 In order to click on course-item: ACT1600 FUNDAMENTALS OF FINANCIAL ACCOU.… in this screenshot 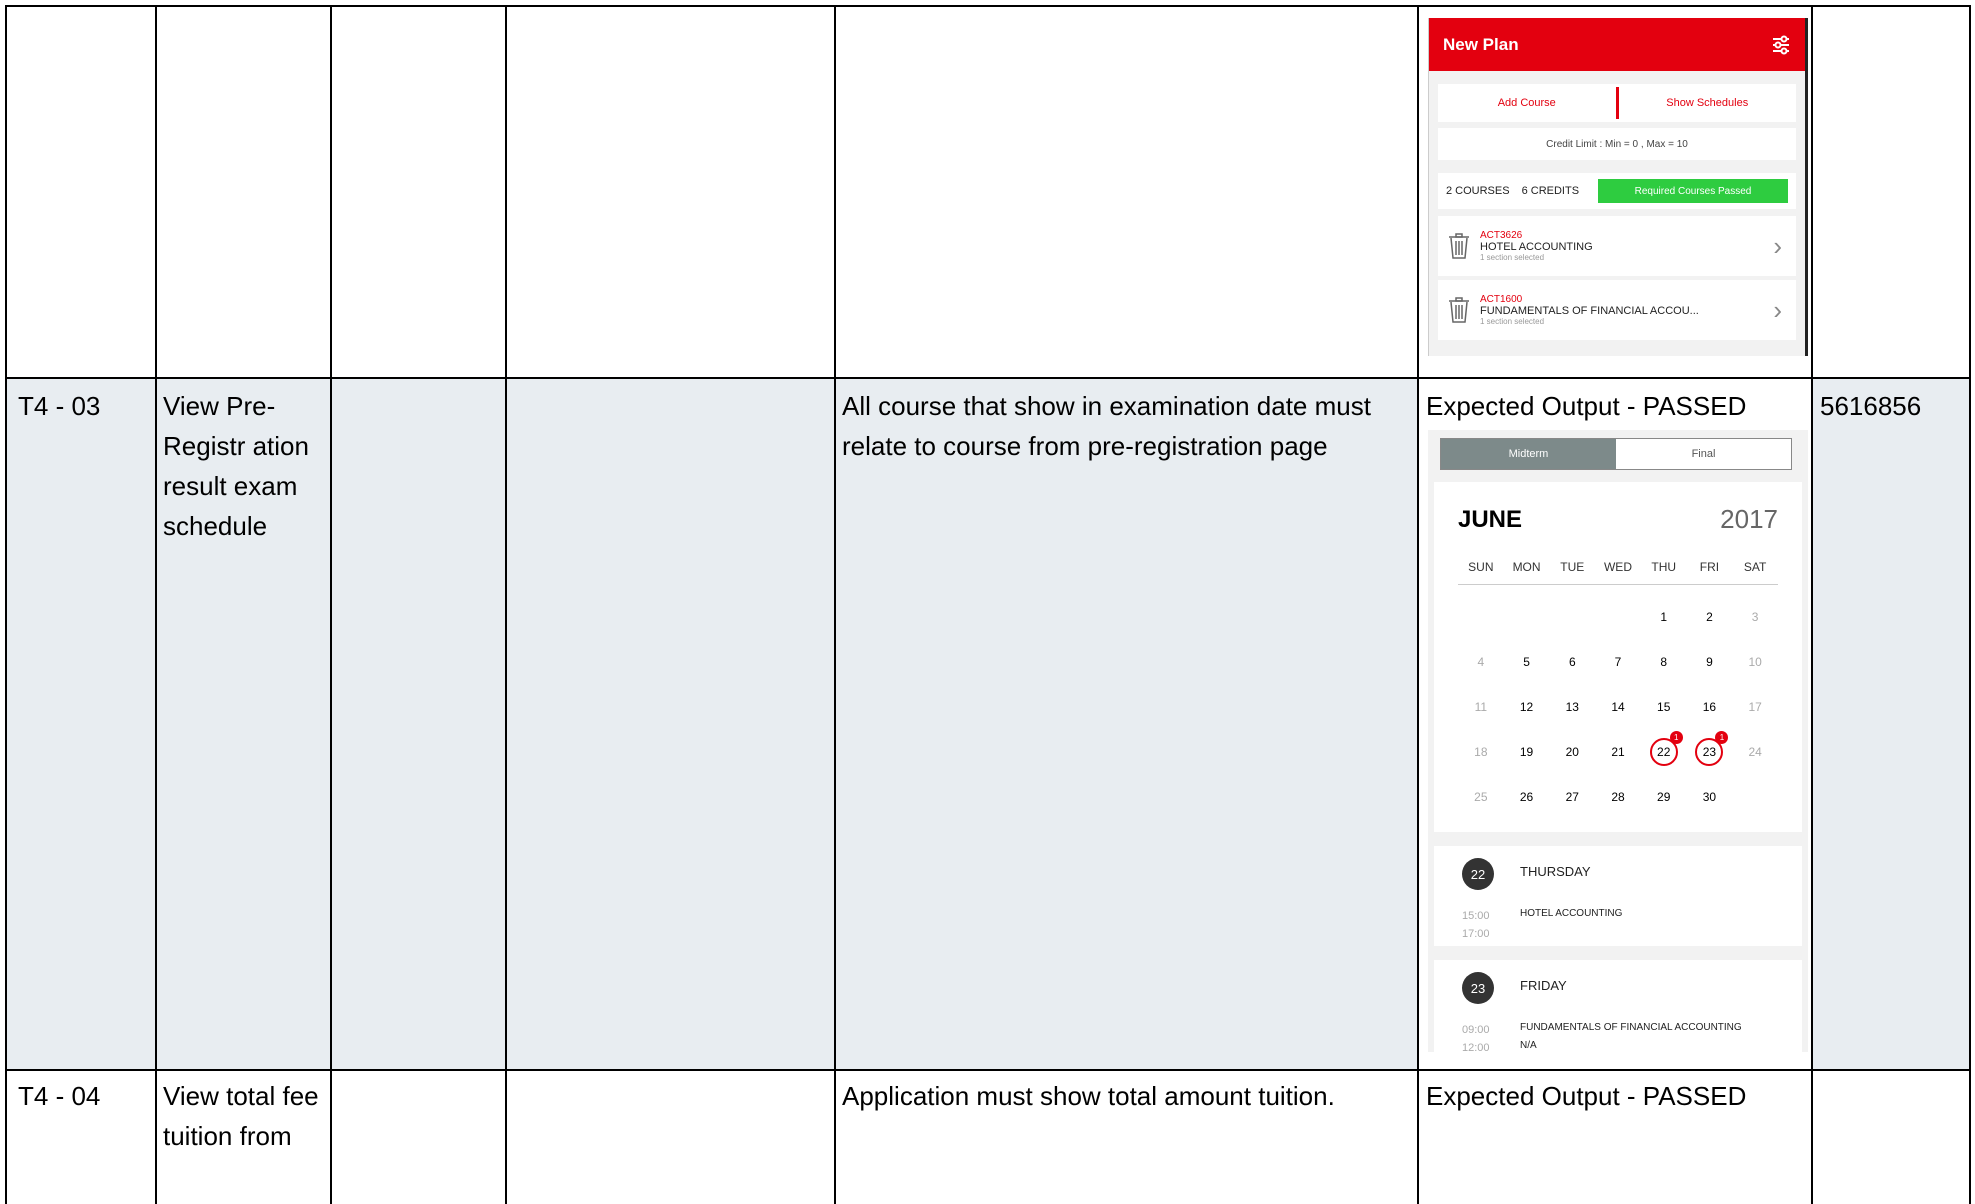, I will do `click(1617, 310)`.